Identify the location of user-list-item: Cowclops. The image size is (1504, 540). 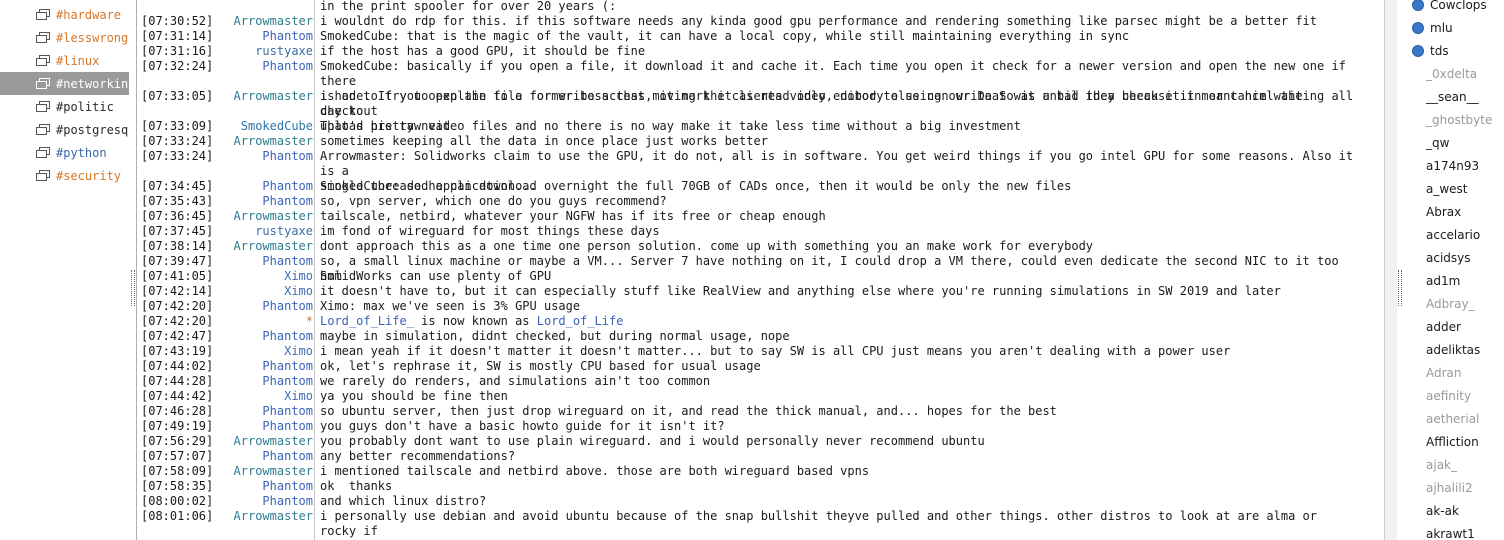
(1454, 8).